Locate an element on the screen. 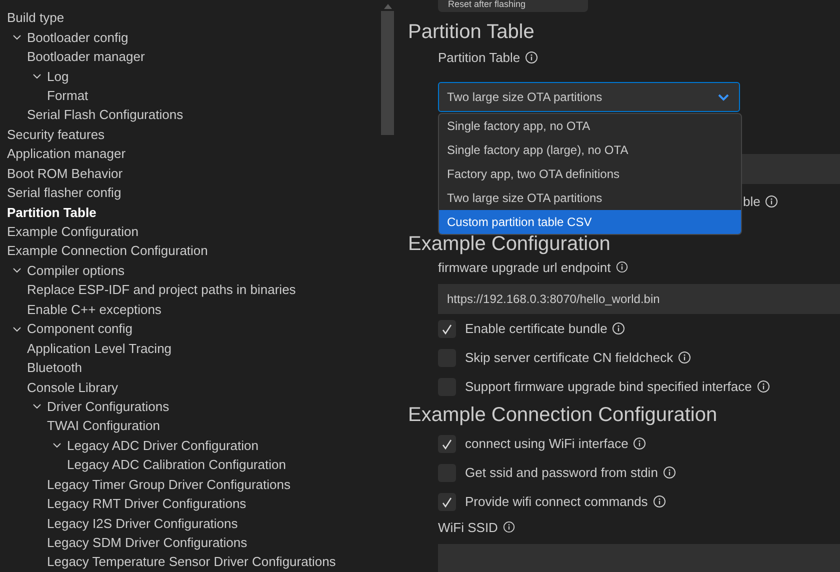 This screenshot has width=840, height=572. tree-item: Security features is located at coordinates (56, 134).